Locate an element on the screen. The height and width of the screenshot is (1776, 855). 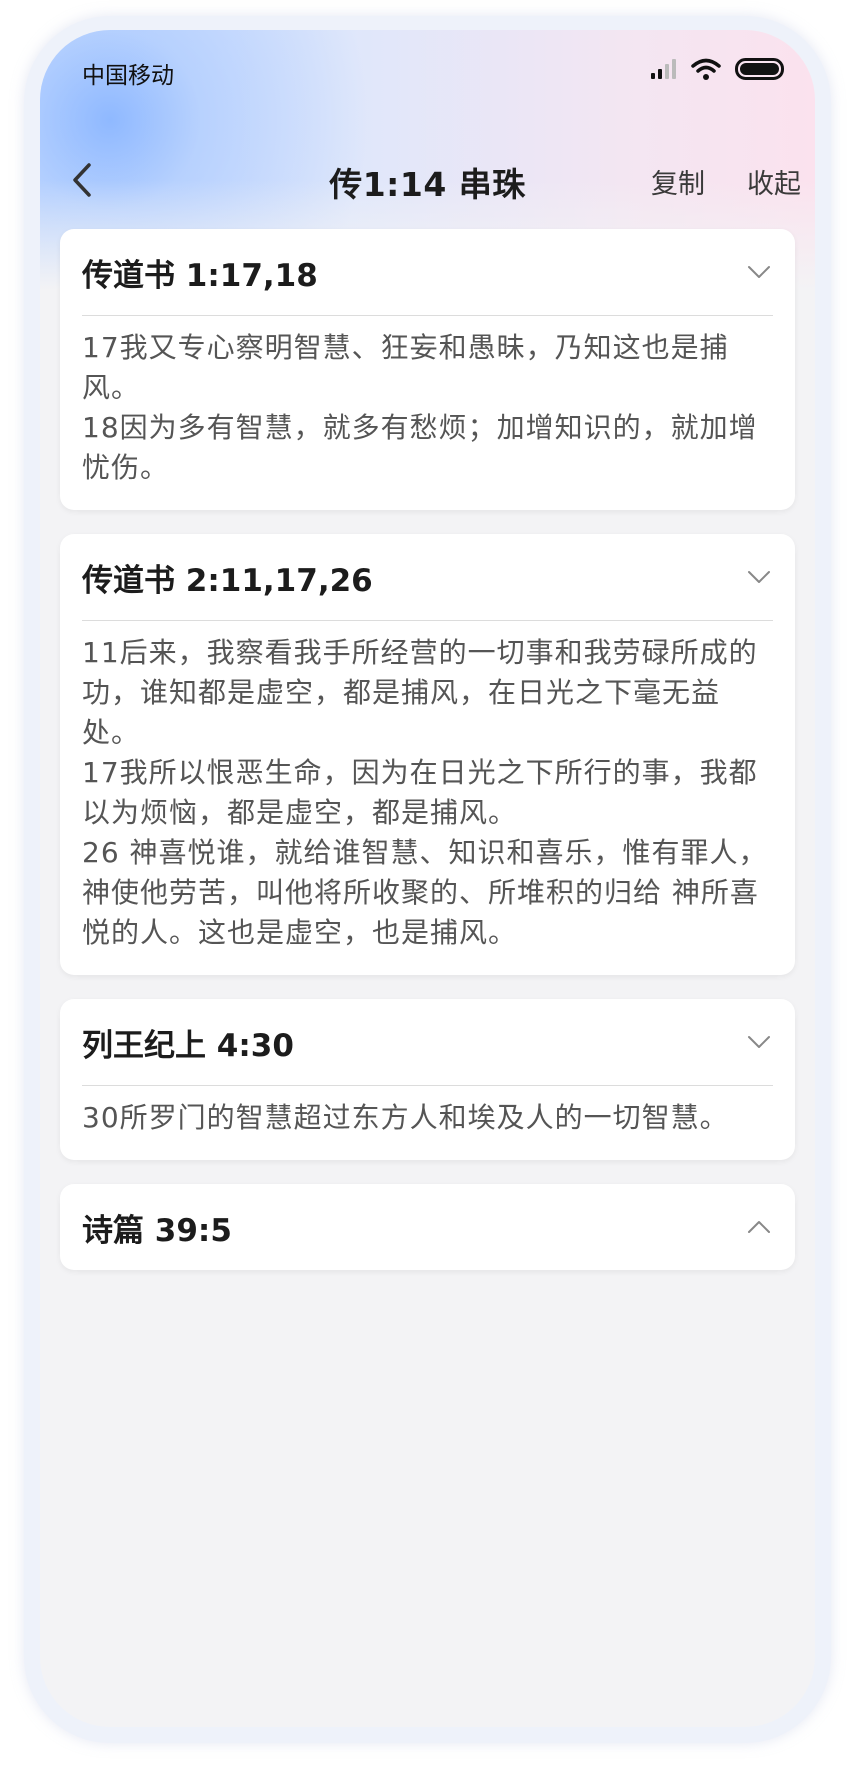
verse-text: 18因为多有智慧，就多有愁烦；加增知识的，就加增忧伤。 is located at coordinates (420, 447).